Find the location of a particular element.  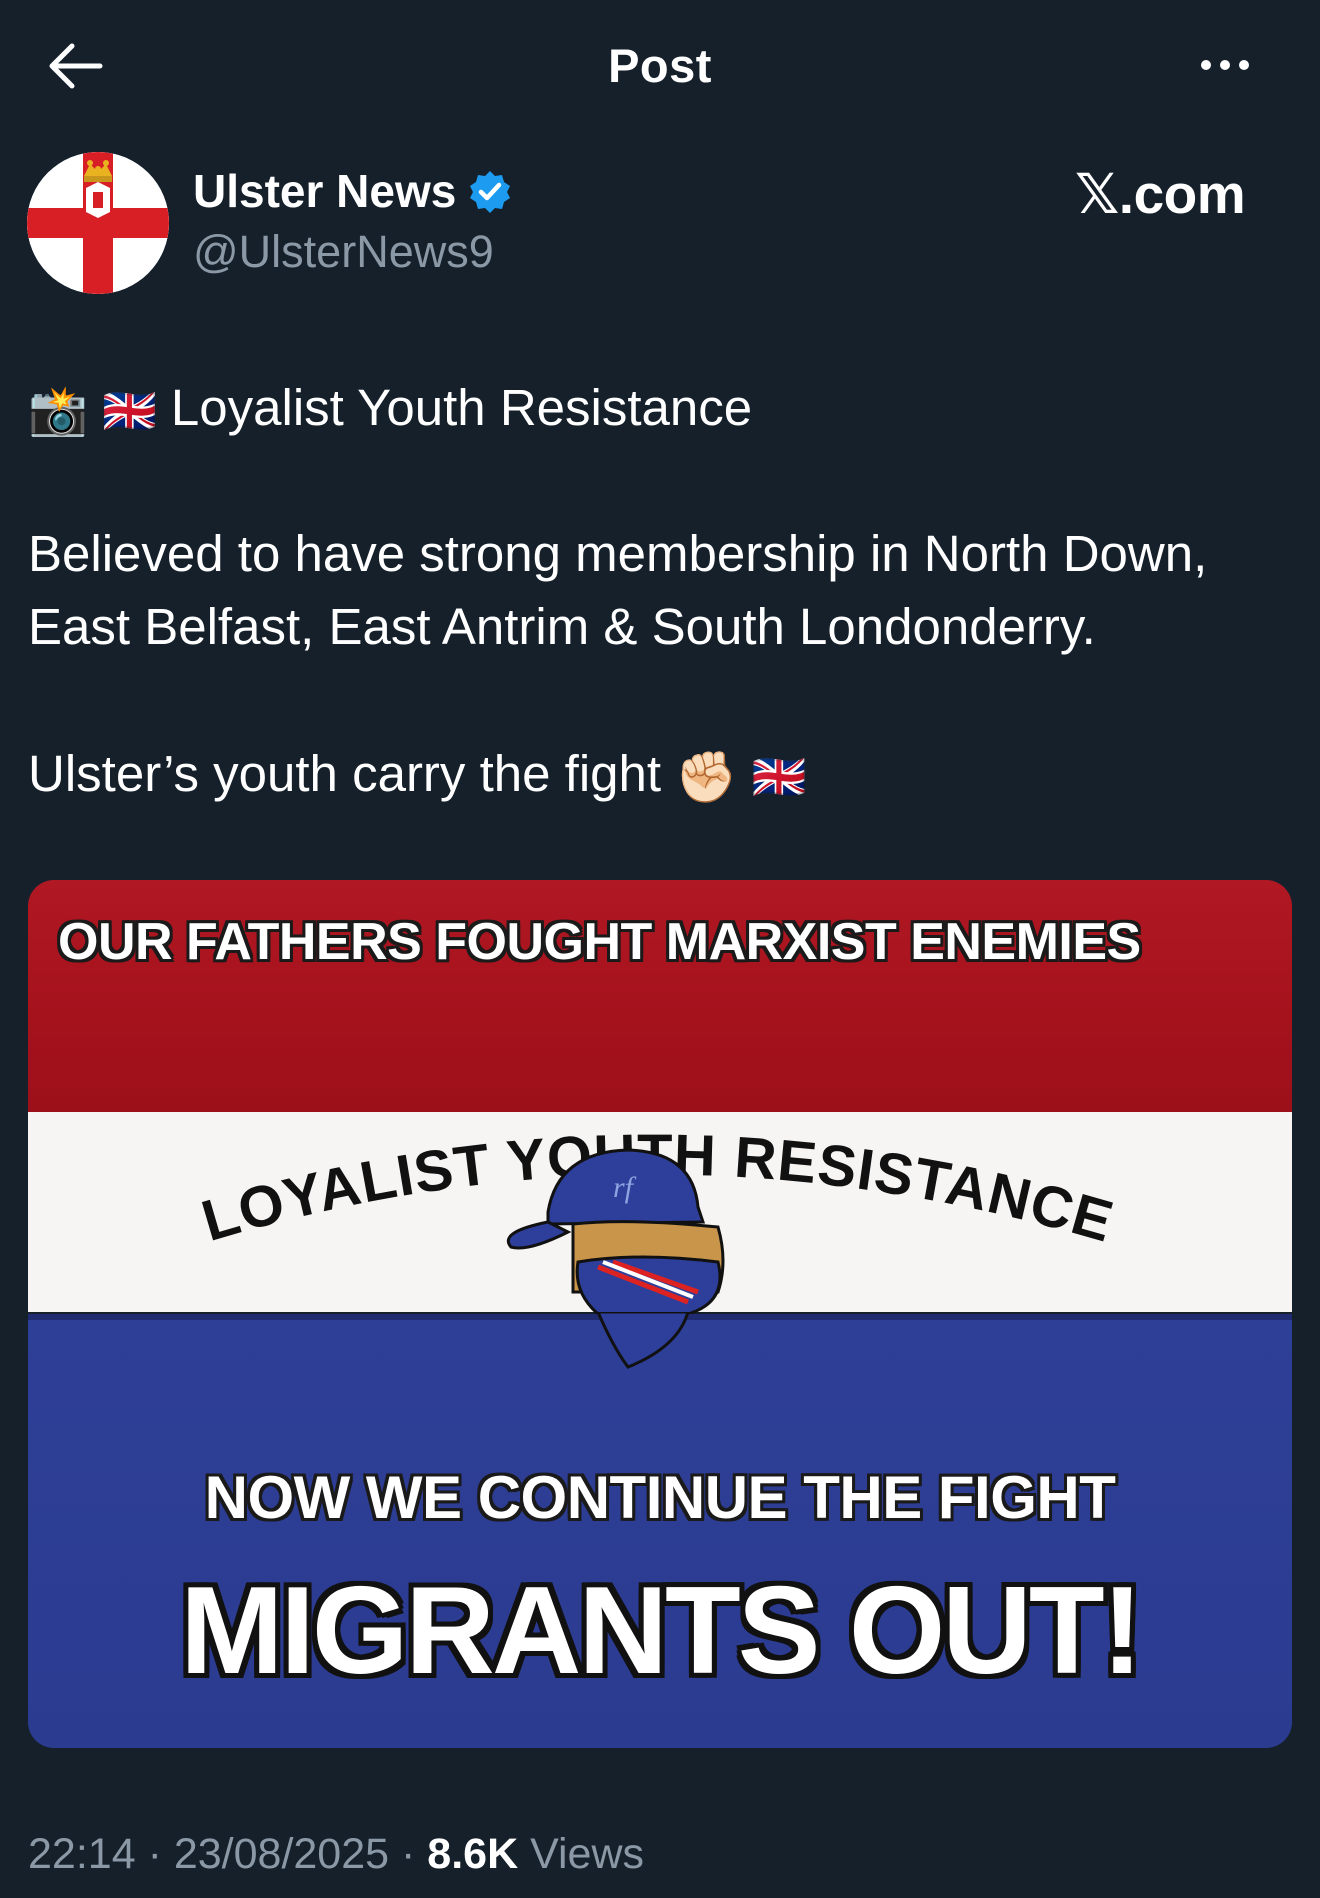

ulster-flag-icon is located at coordinates (98, 223).